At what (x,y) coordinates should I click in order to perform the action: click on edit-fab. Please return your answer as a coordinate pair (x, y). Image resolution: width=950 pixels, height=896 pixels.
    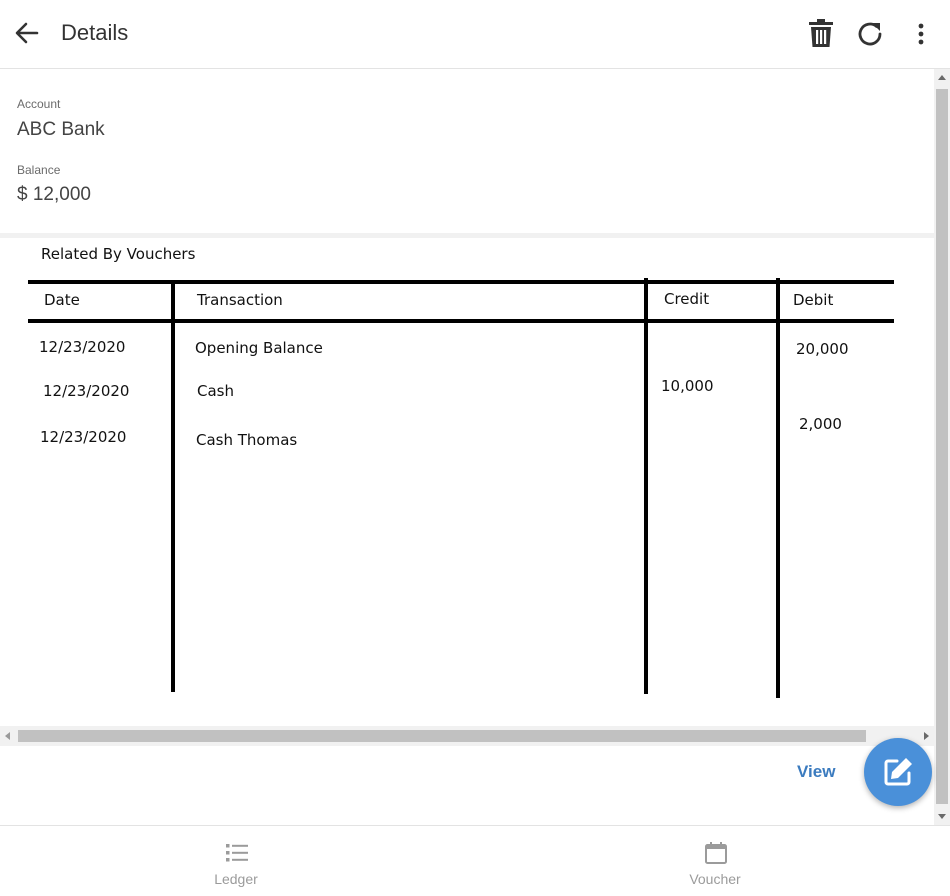
    Looking at the image, I should click on (898, 772).